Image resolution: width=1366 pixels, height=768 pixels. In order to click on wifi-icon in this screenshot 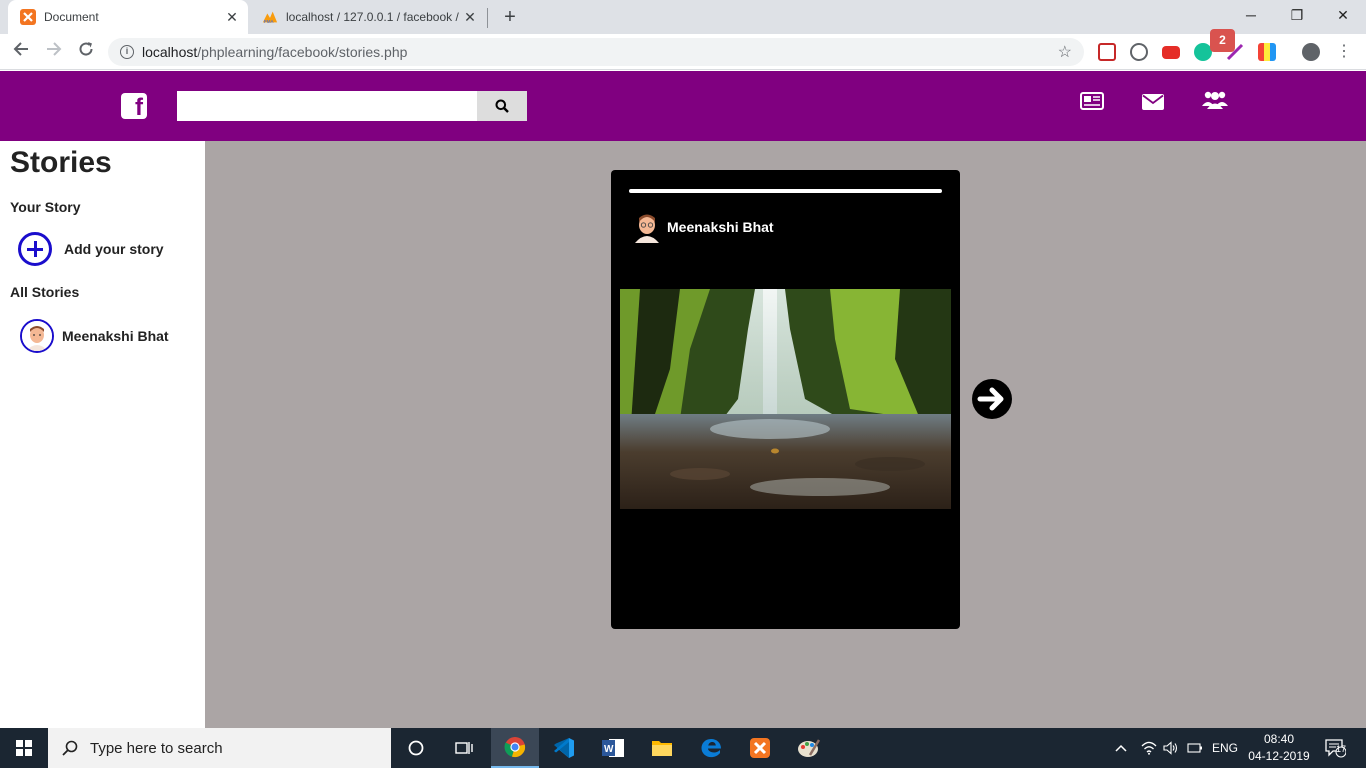, I will do `click(1149, 748)`.